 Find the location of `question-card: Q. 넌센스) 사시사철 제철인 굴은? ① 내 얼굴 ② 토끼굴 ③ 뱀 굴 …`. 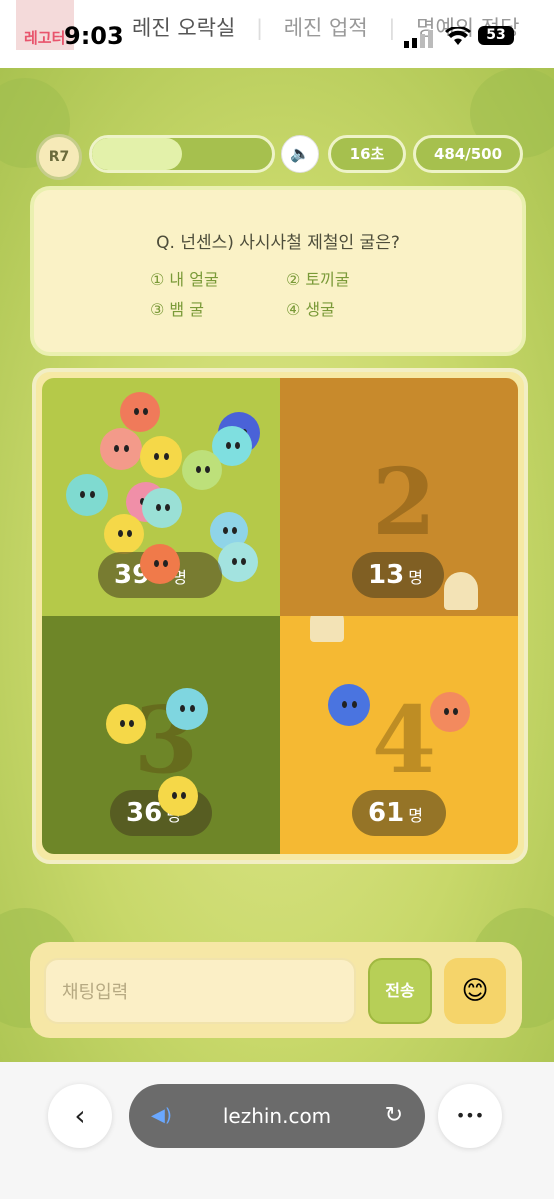

question-card: Q. 넌센스) 사시사철 제철인 굴은? ① 내 얼굴 ② 토끼굴 ③ 뱀 굴 … is located at coordinates (278, 271).